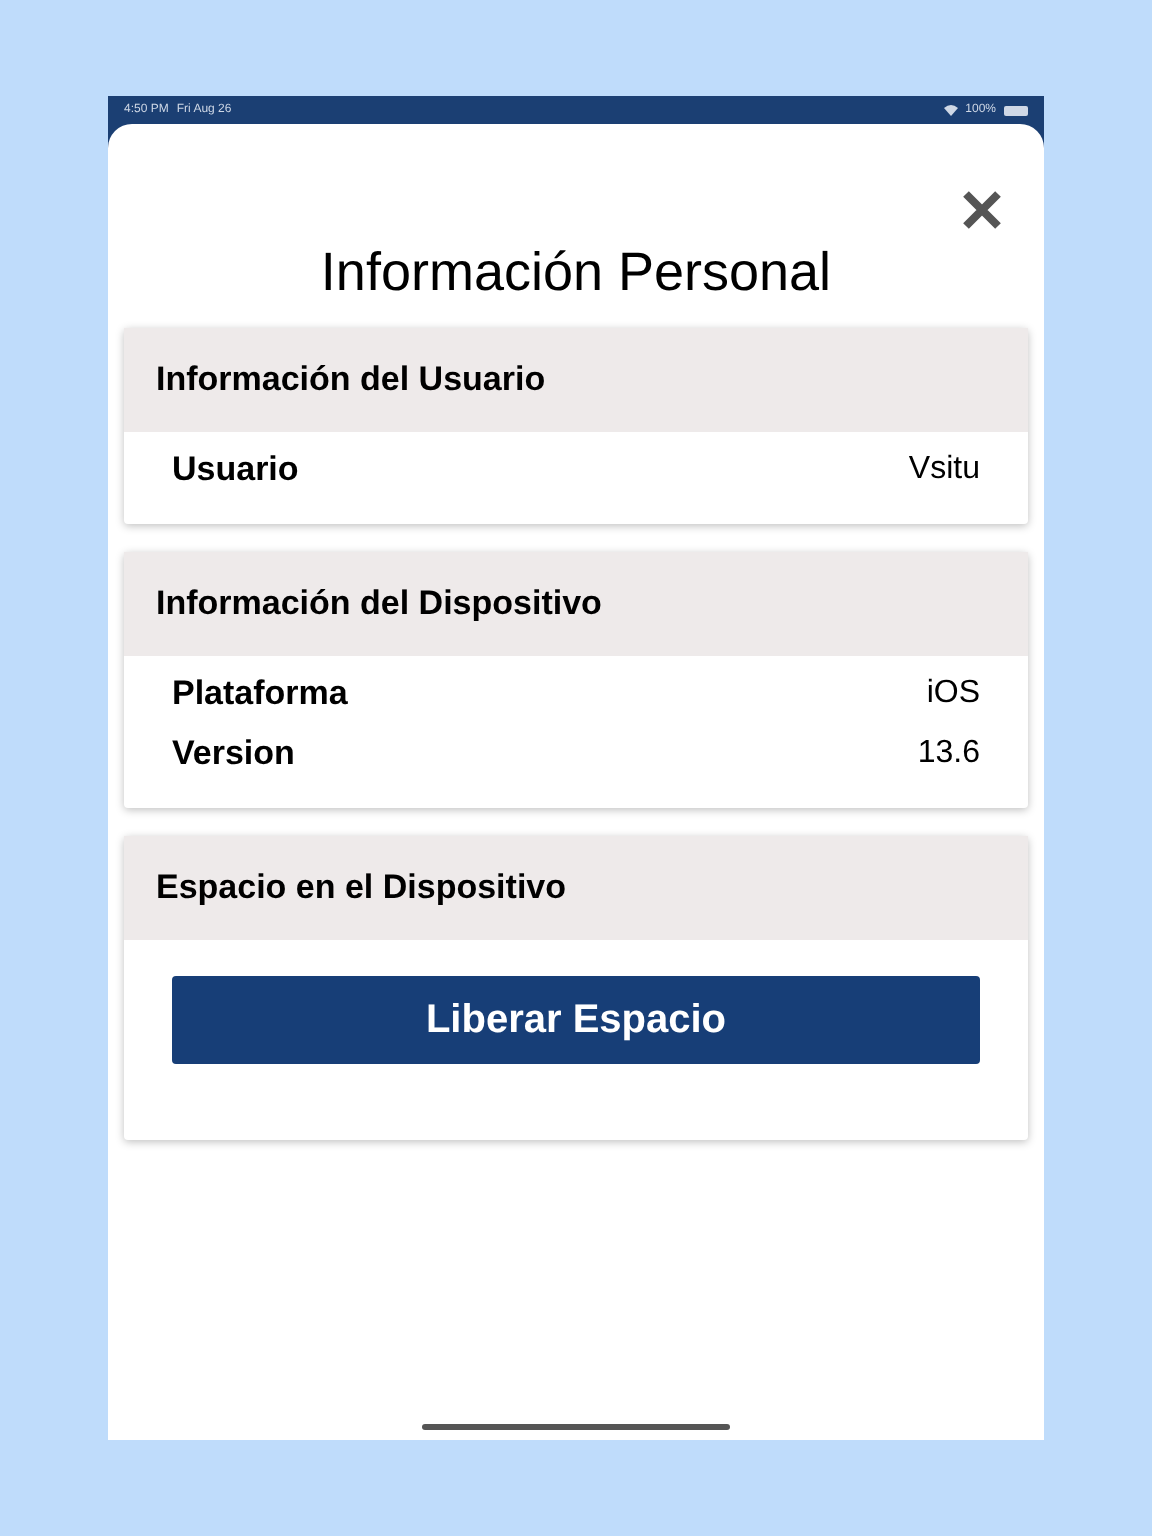 The image size is (1152, 1536). I want to click on row-label: Usuario, so click(235, 470).